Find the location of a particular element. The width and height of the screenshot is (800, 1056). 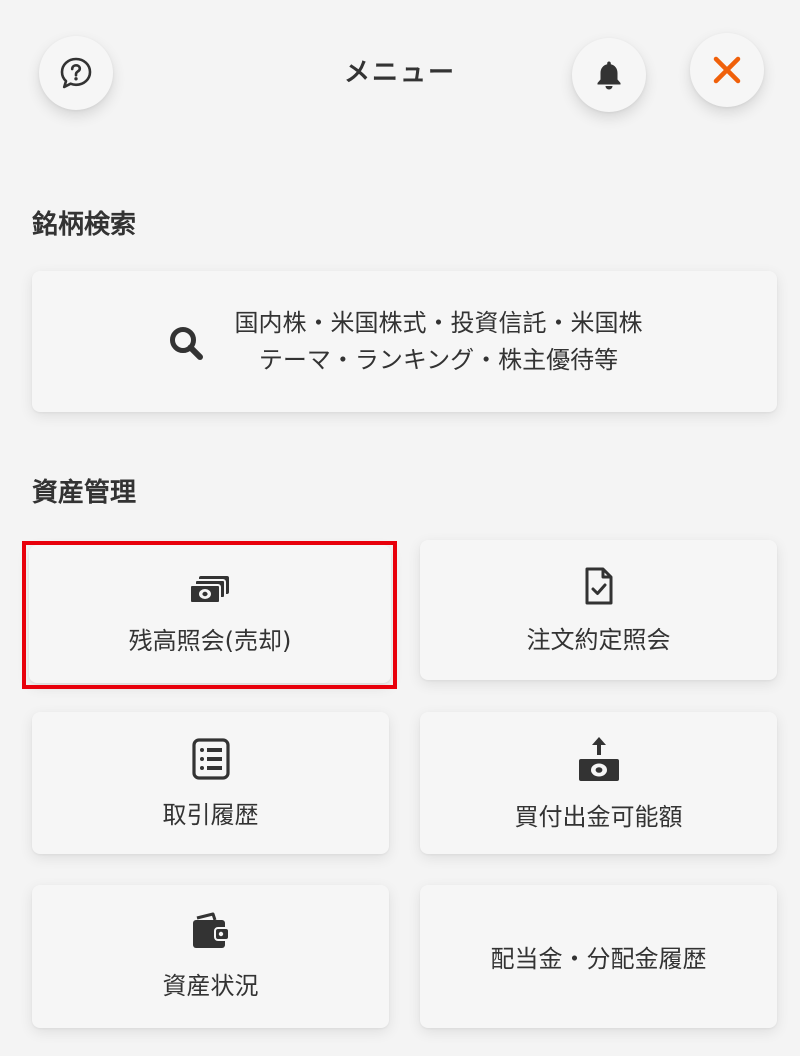

help-button is located at coordinates (76, 73).